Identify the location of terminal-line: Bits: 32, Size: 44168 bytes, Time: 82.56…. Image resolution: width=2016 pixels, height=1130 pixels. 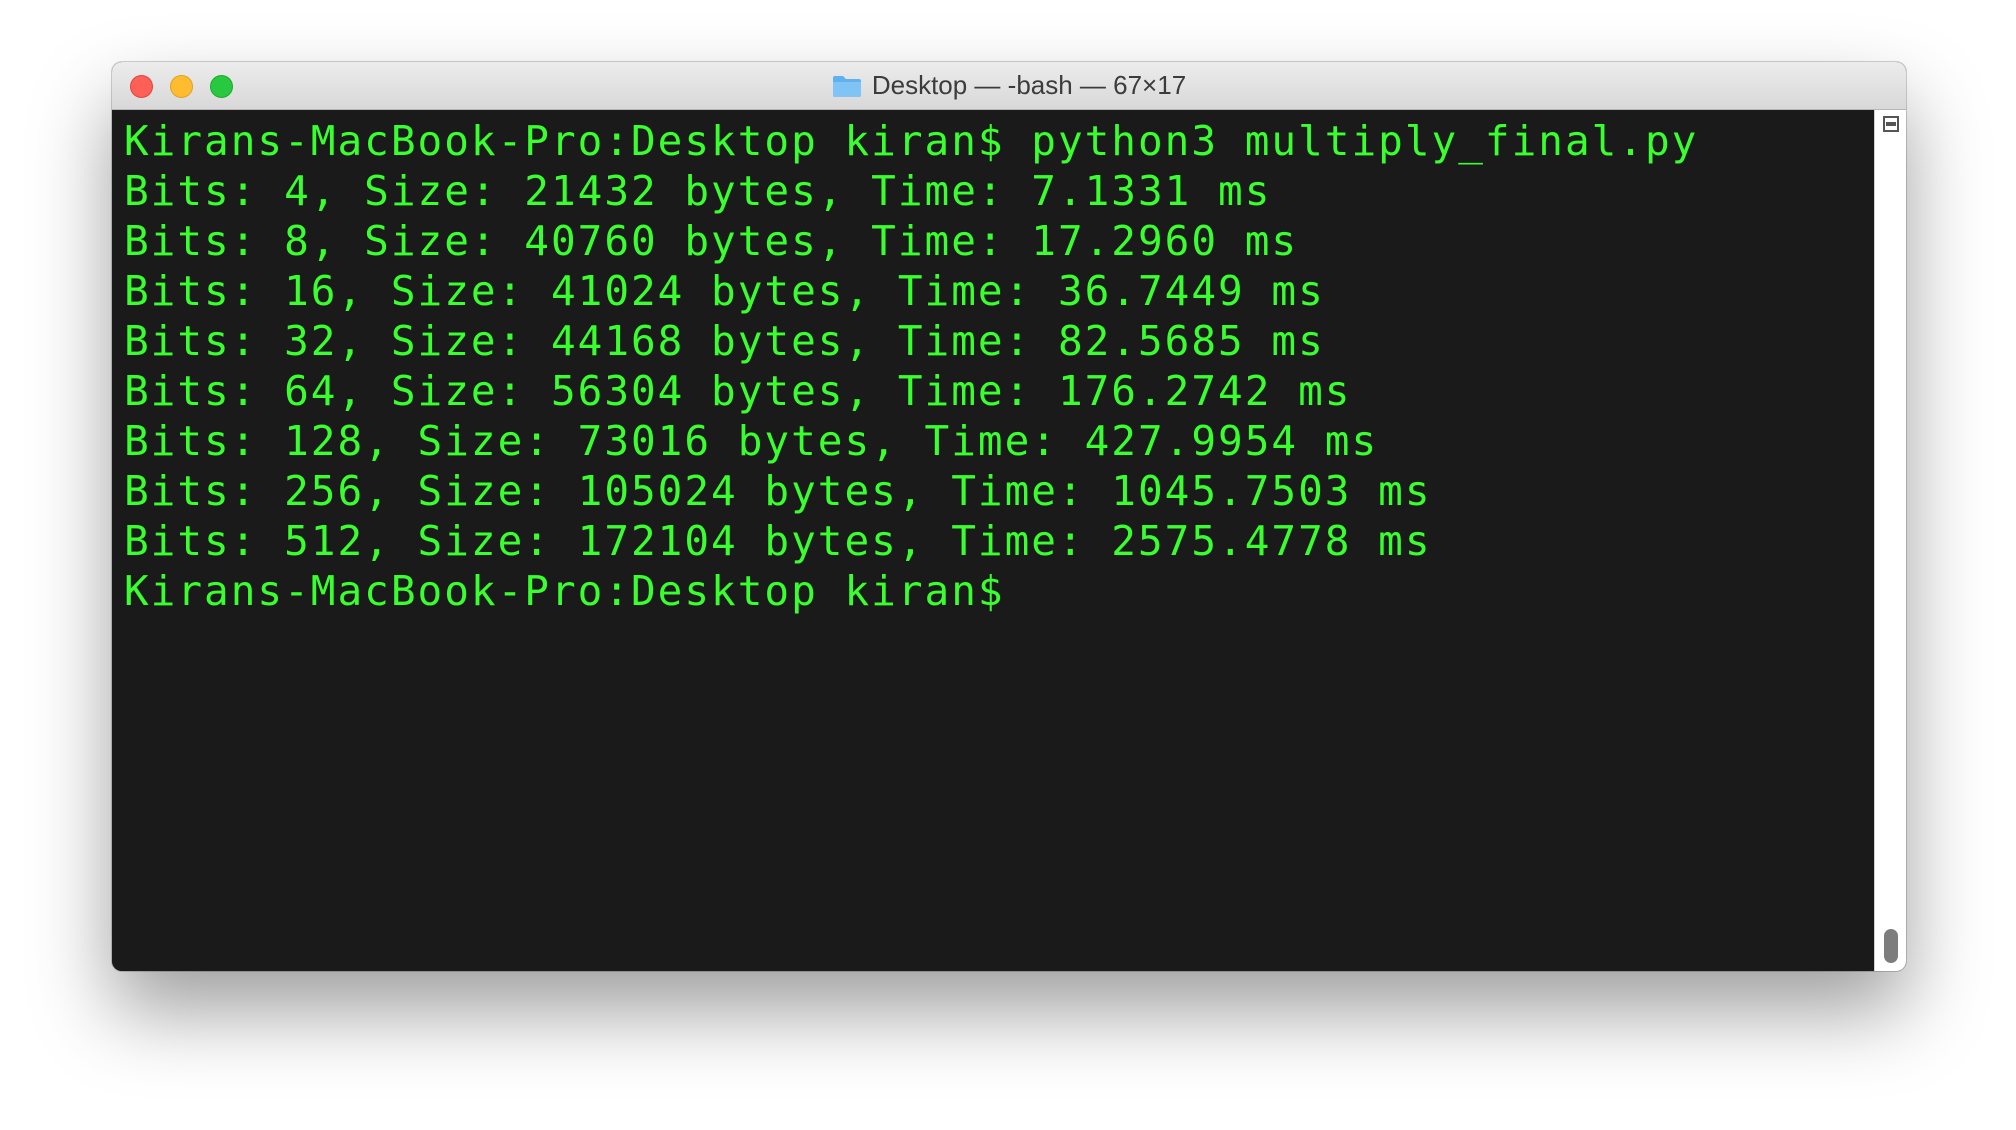
(724, 341).